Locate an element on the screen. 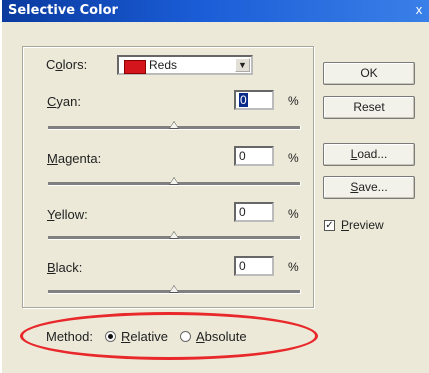 This screenshot has height=373, width=429. cyan-percent: % is located at coordinates (293, 101).